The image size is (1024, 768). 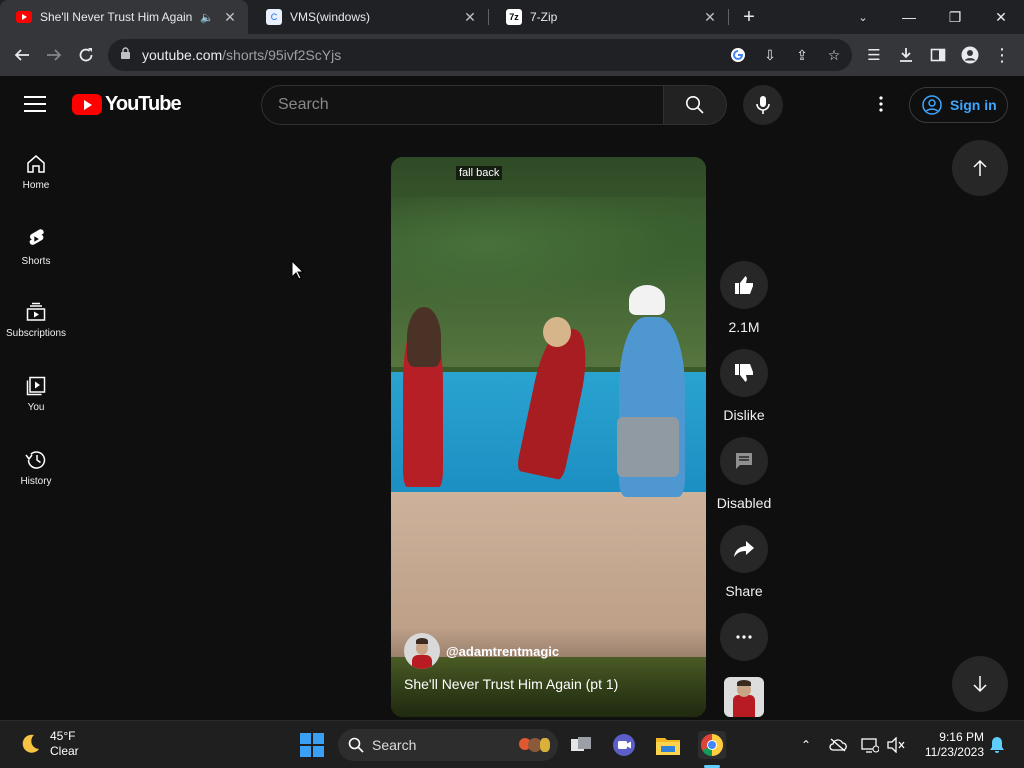 What do you see at coordinates (511, 684) in the screenshot?
I see `video-title: She'll Never Trust Him Again (pt 1)` at bounding box center [511, 684].